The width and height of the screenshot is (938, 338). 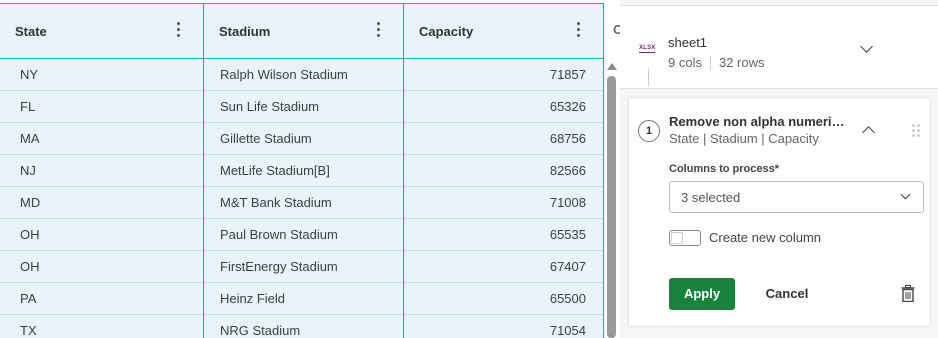 I want to click on file-name: sheet1, so click(x=688, y=42).